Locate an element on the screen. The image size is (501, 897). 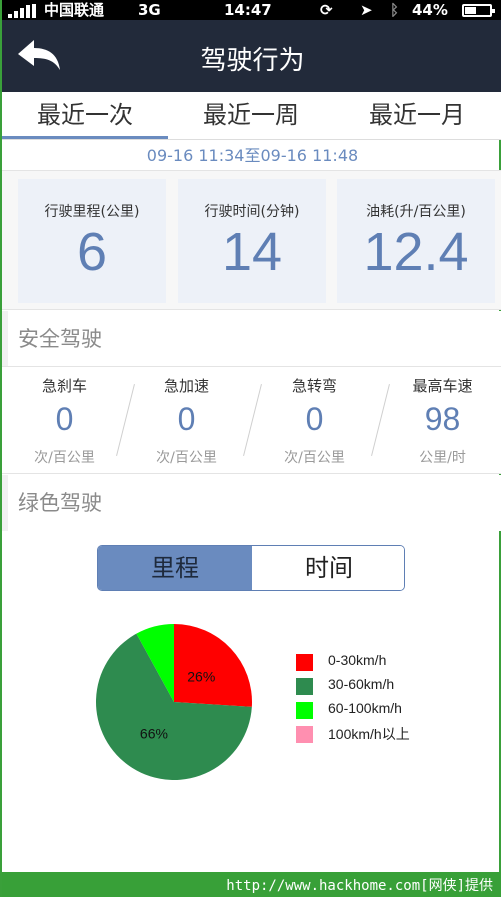
stat-label: 油耗(升/百公里) is located at coordinates (416, 212).